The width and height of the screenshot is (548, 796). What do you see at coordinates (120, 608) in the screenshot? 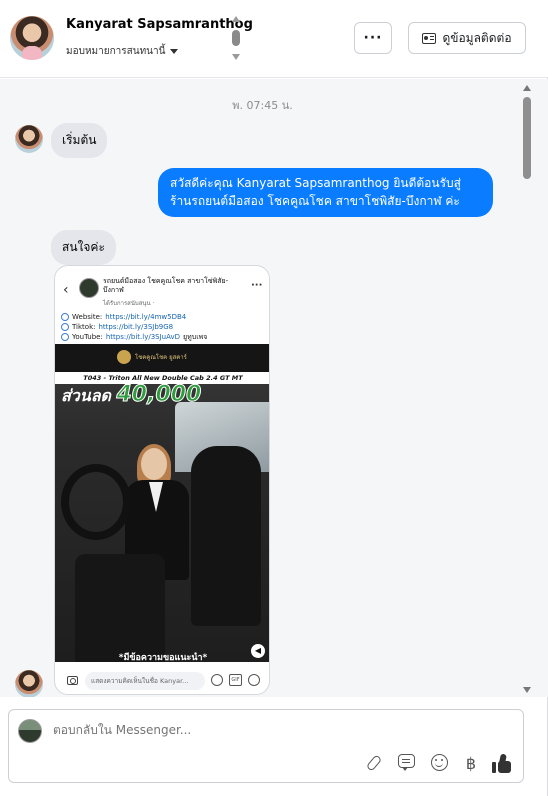
I see `car-console` at bounding box center [120, 608].